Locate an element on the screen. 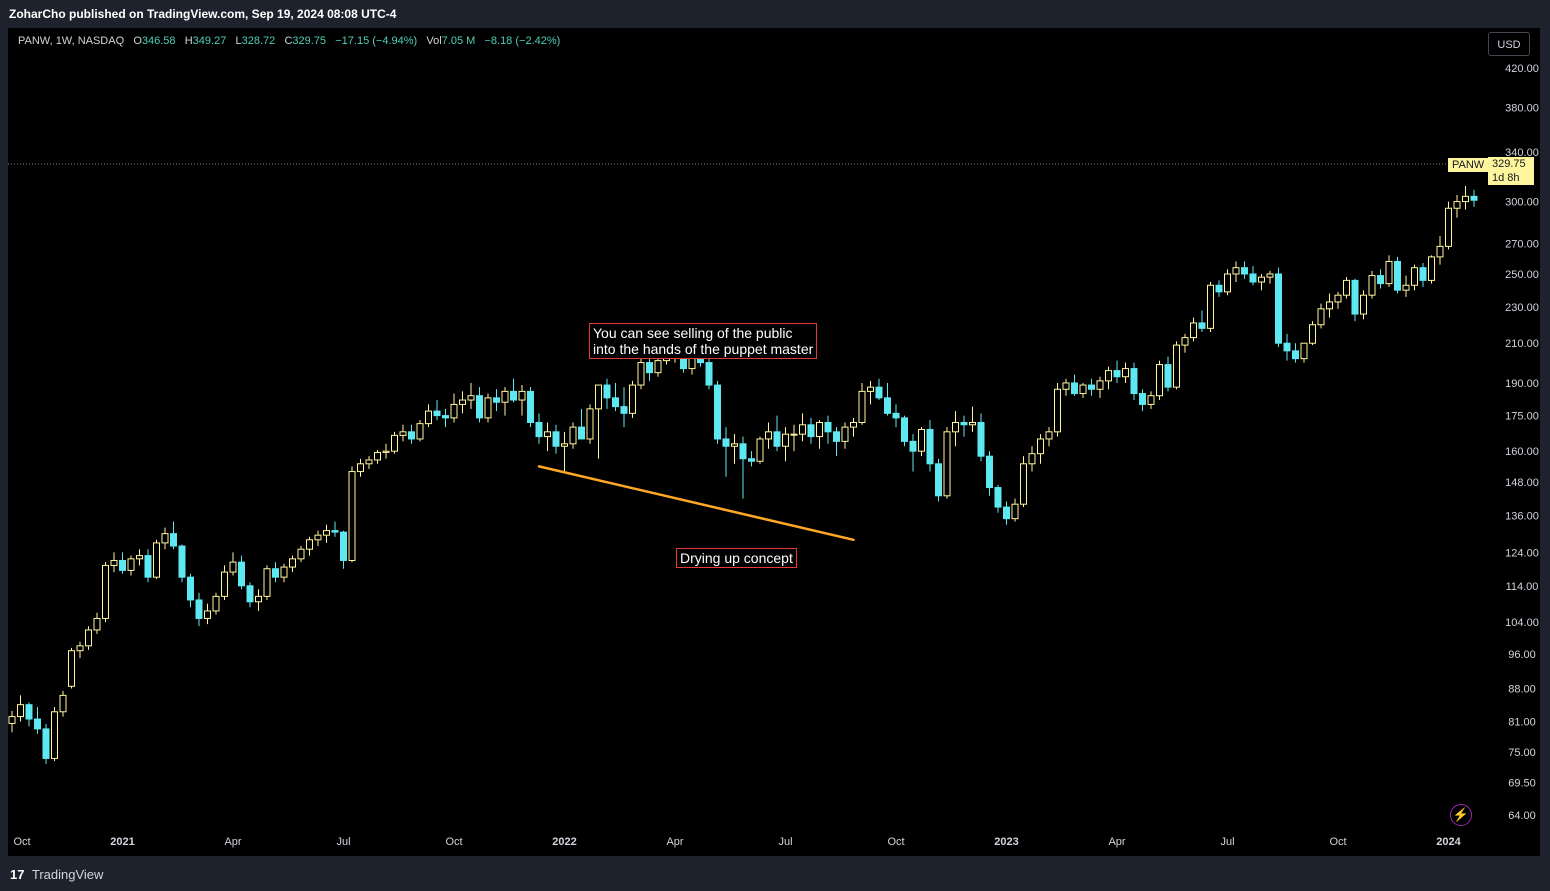 The height and width of the screenshot is (891, 1550). drying-annotation: Drying up concept is located at coordinates (736, 558).